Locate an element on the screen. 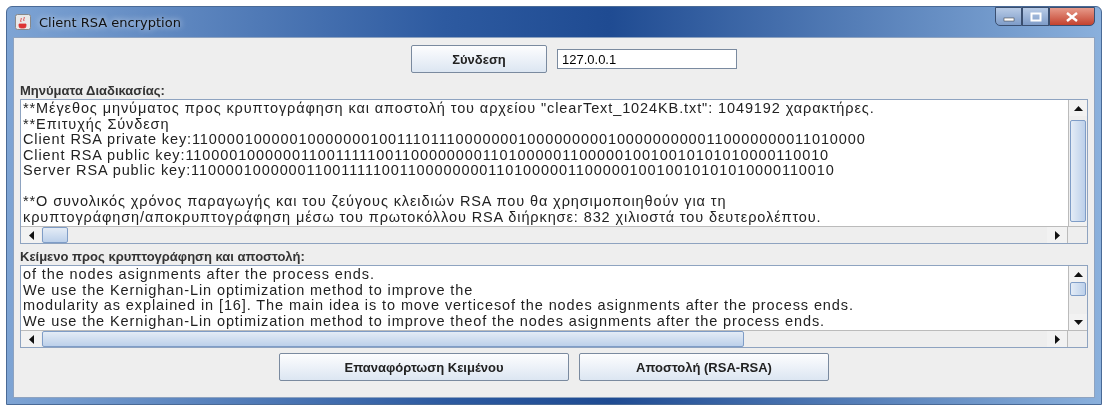  log-line: Server RSA public key:1100001000000110011111001100000000110100000110000010010010101010000110010 is located at coordinates (429, 170).